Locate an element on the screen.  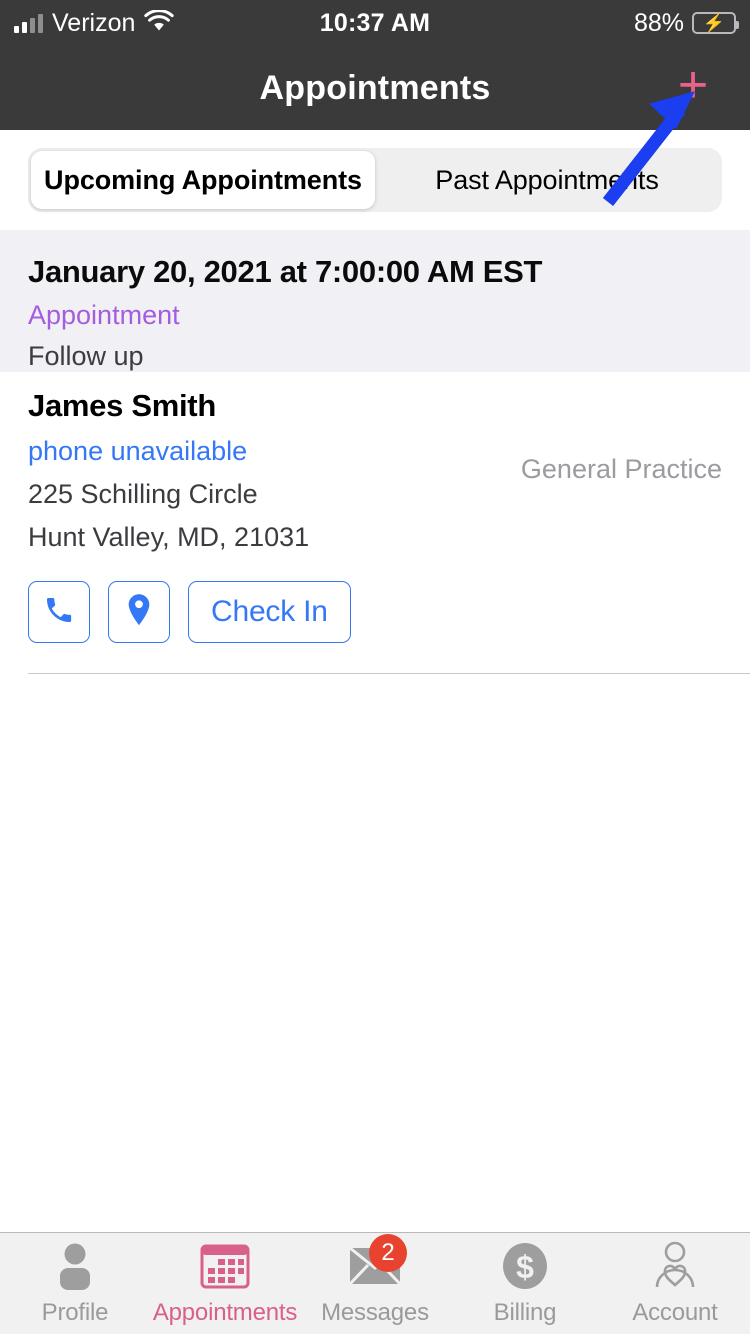
envelope-icon: 2 is located at coordinates (377, 1263).